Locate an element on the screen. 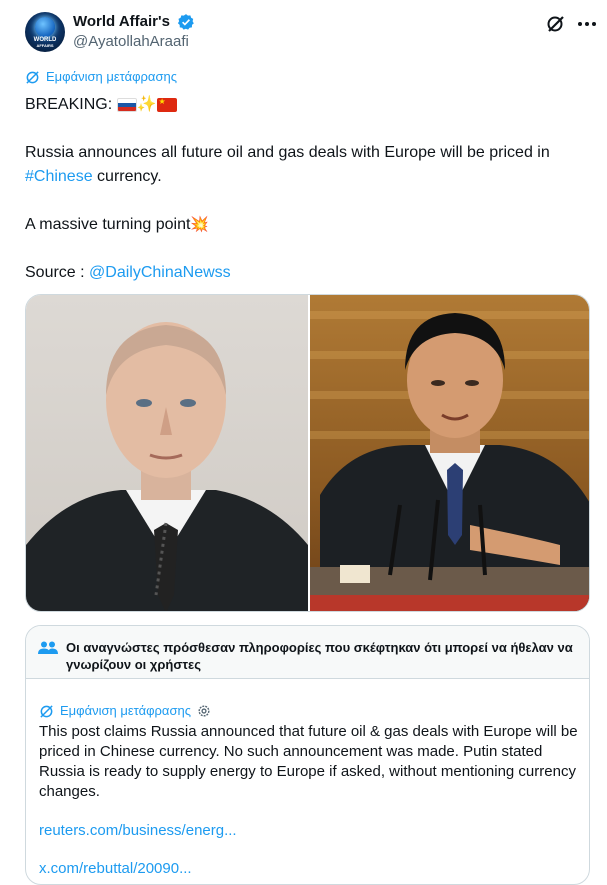  tweet-line-turning-point: A massive turning point💥 is located at coordinates (310, 225).